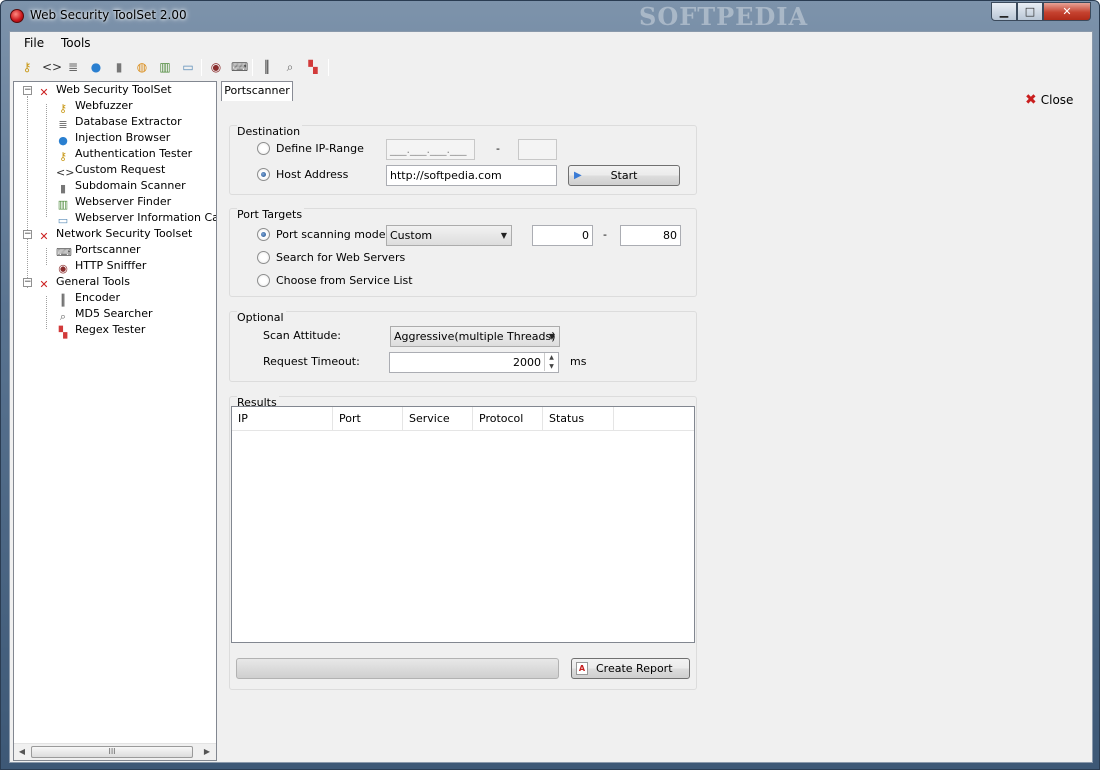  What do you see at coordinates (463, 524) in the screenshot?
I see `results-table: IP Port Service Protocol Status` at bounding box center [463, 524].